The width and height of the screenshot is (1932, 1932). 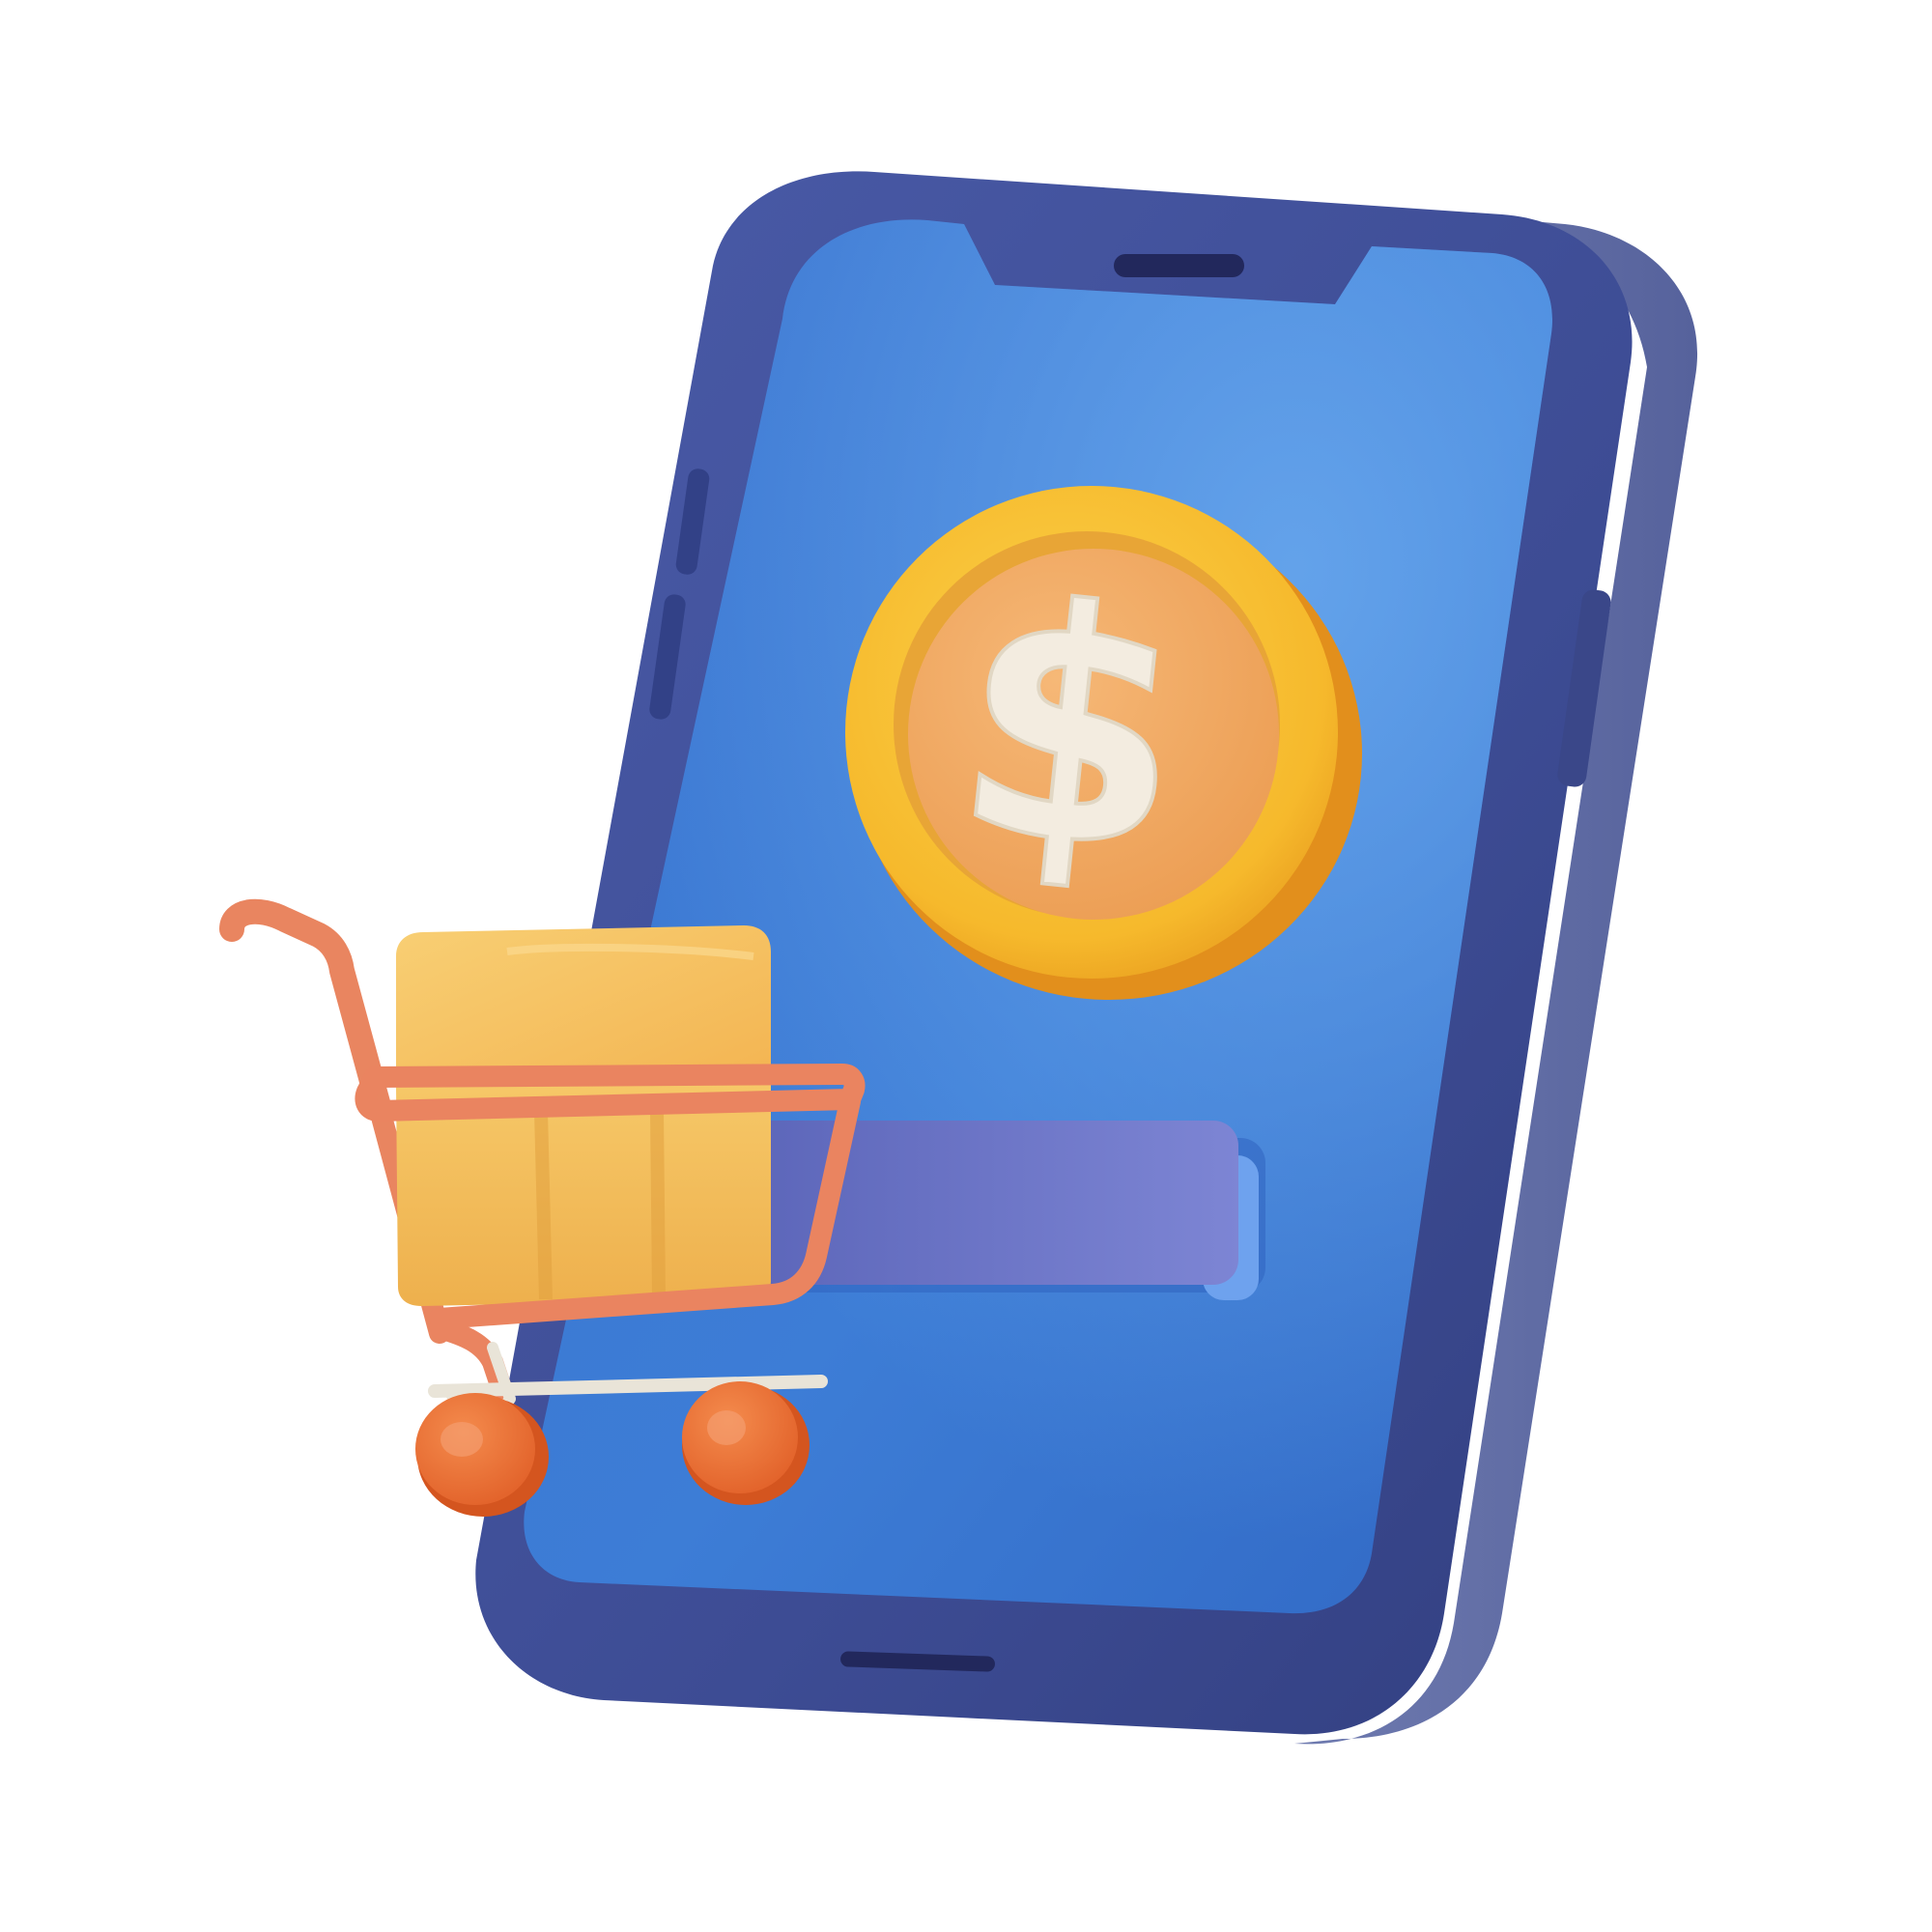 I want to click on cart-handle, so click(x=305, y=1008).